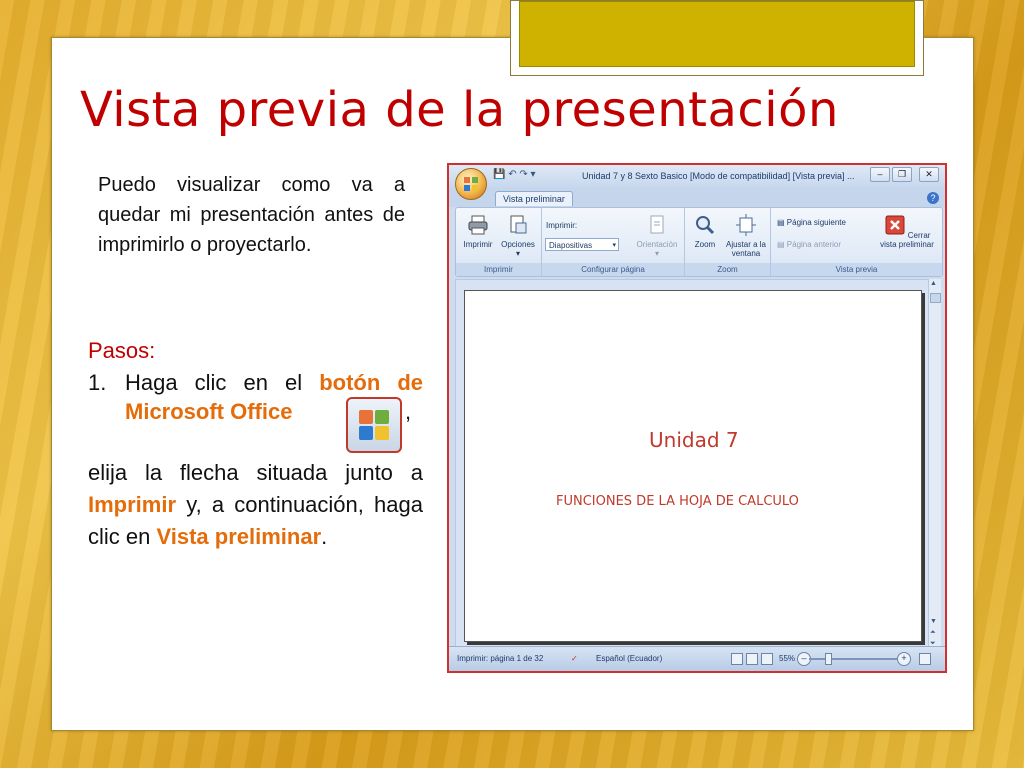  I want to click on scroll-up-icon: ▲, so click(933, 283).